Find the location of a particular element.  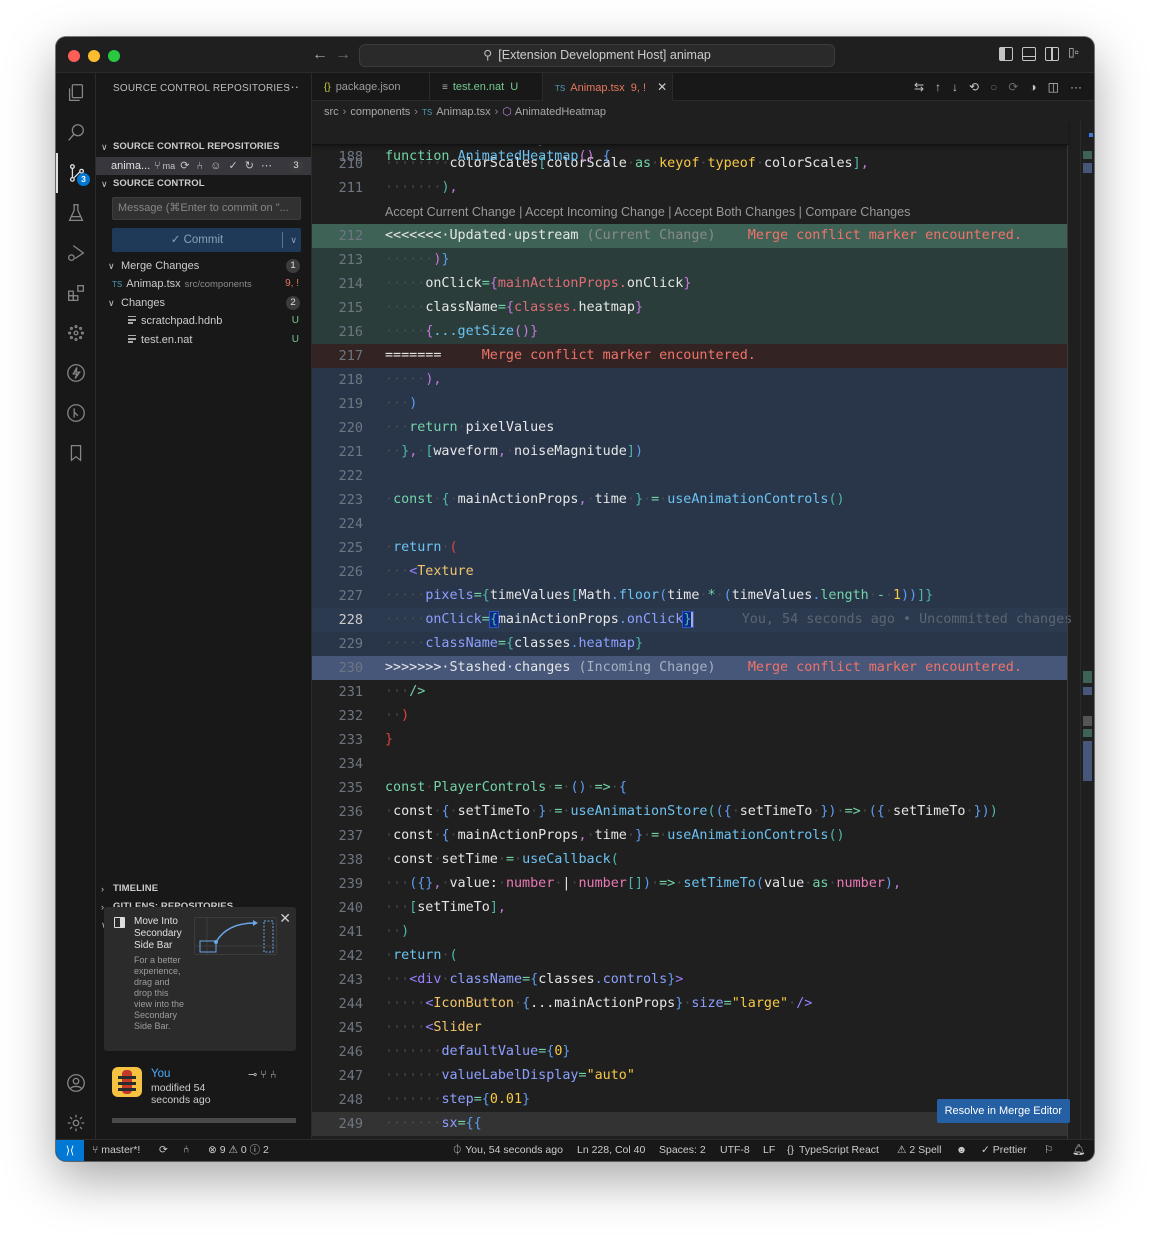

feedback-icon: ⚐ is located at coordinates (1048, 1150).